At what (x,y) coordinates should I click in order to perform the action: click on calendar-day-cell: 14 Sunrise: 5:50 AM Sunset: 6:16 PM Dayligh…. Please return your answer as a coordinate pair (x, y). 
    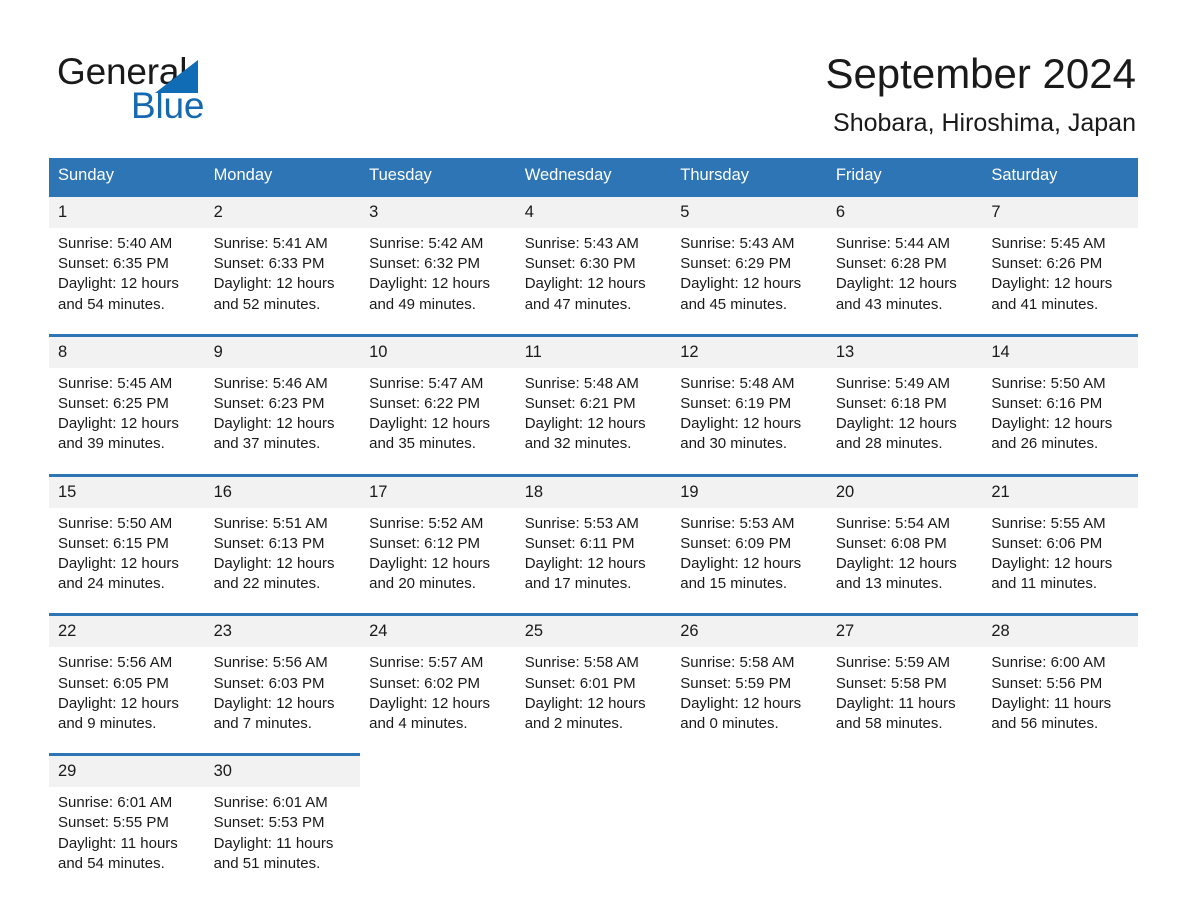
    Looking at the image, I should click on (1060, 394).